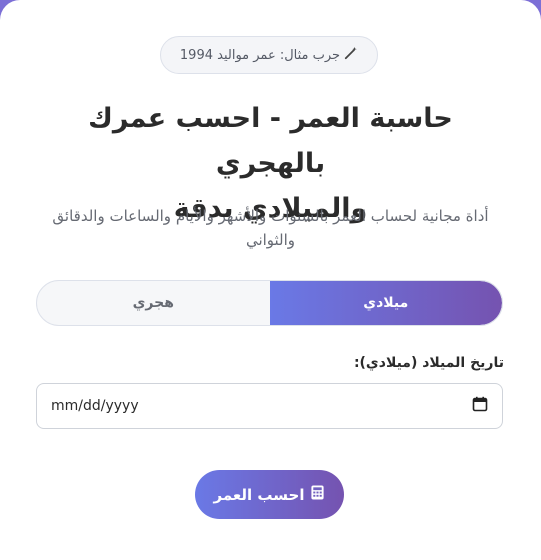 Image resolution: width=541 pixels, height=560 pixels. I want to click on page-title-line-1: حاسبة العمر - احسب عمرك بالهجري, so click(270, 141).